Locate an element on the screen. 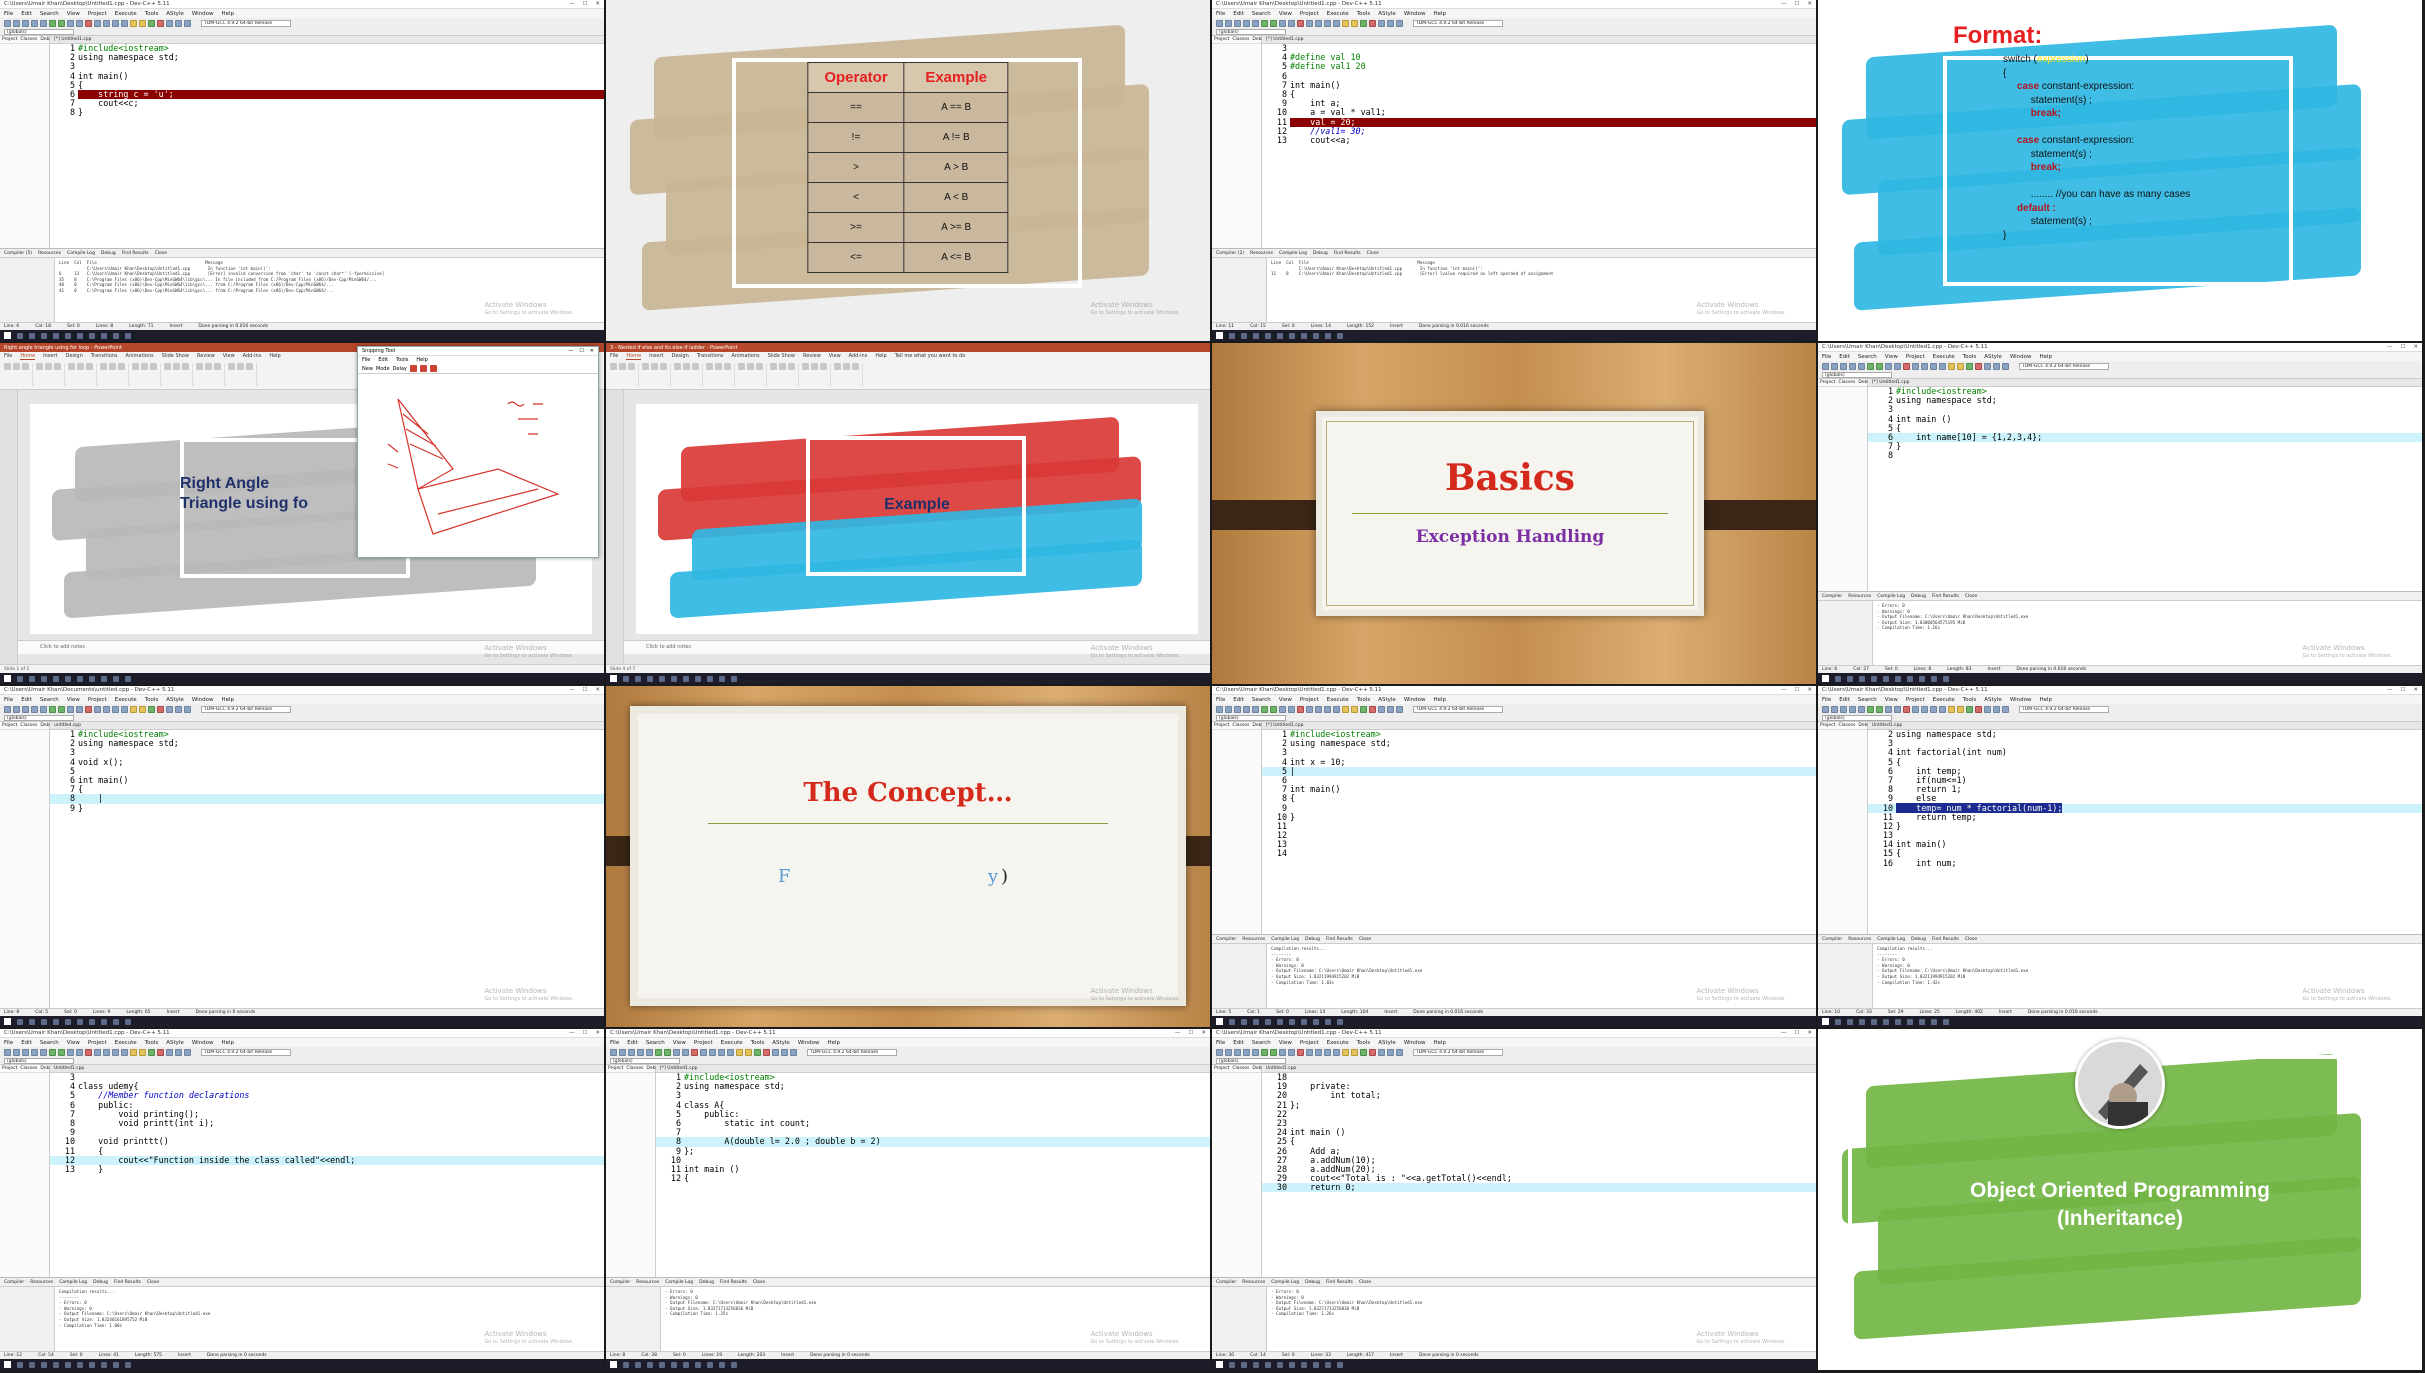 The image size is (2425, 1373). output-tab: Compiler is located at coordinates (1832, 939).